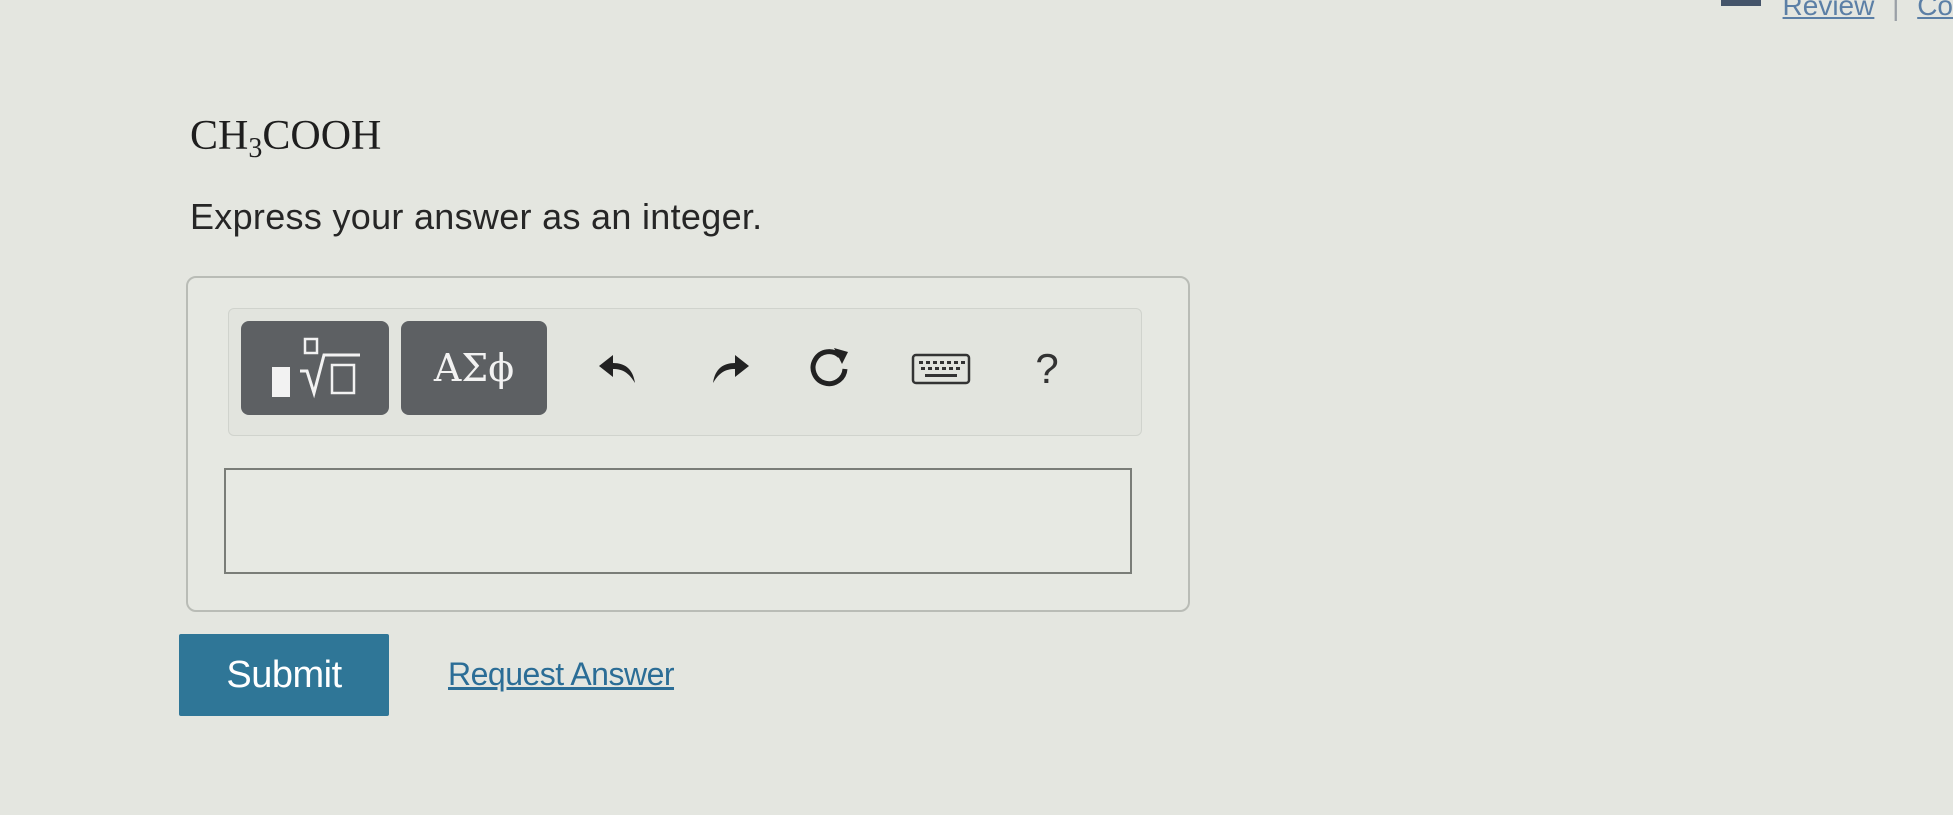 The height and width of the screenshot is (815, 1953). I want to click on keyboard-icon, so click(941, 369).